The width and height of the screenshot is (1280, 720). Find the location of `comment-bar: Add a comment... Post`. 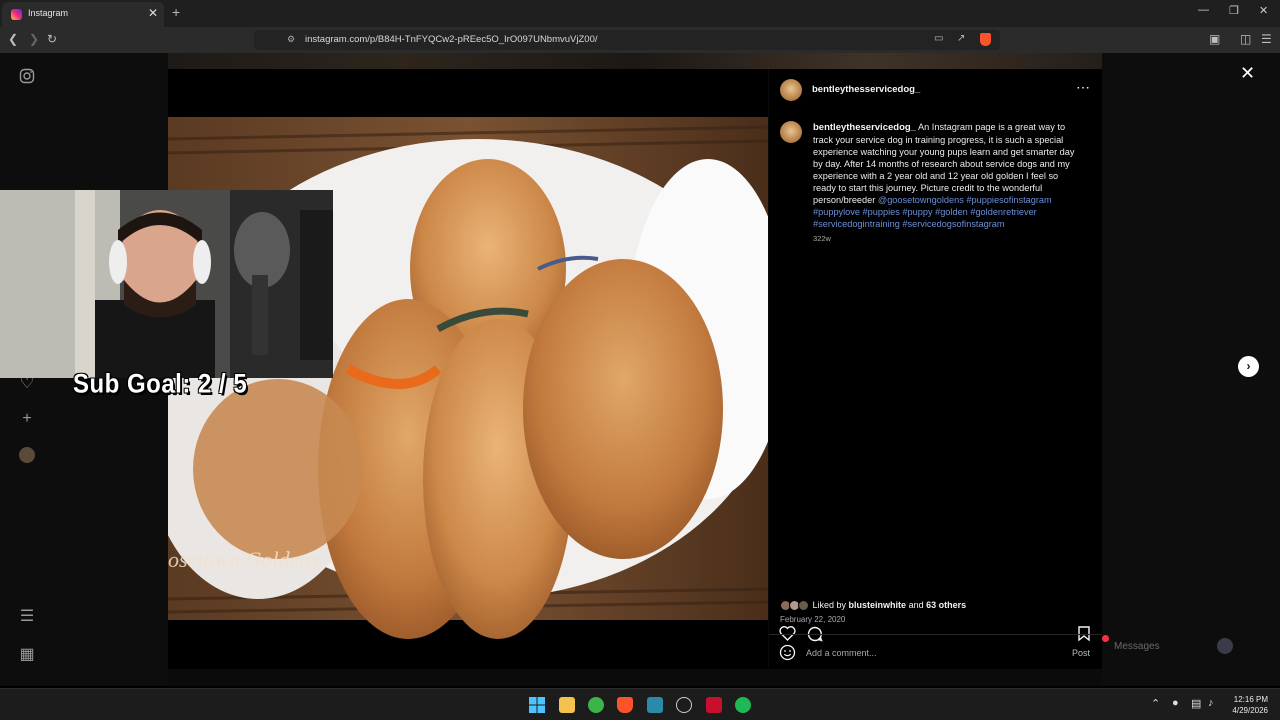

comment-bar: Add a comment... Post is located at coordinates (935, 651).